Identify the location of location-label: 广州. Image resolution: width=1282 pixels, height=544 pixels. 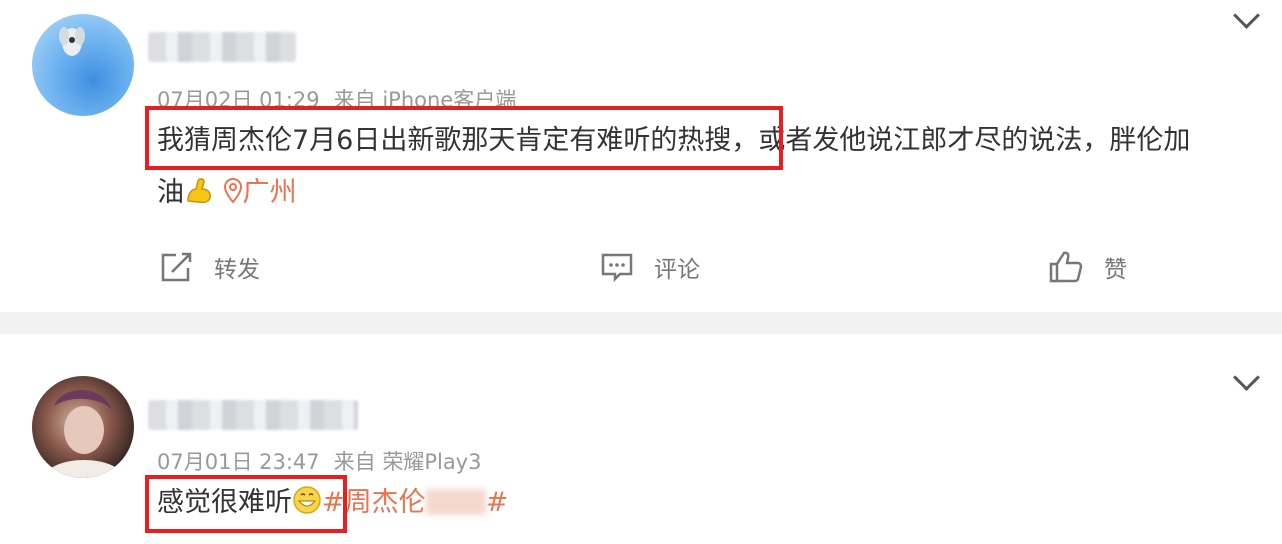
(269, 192).